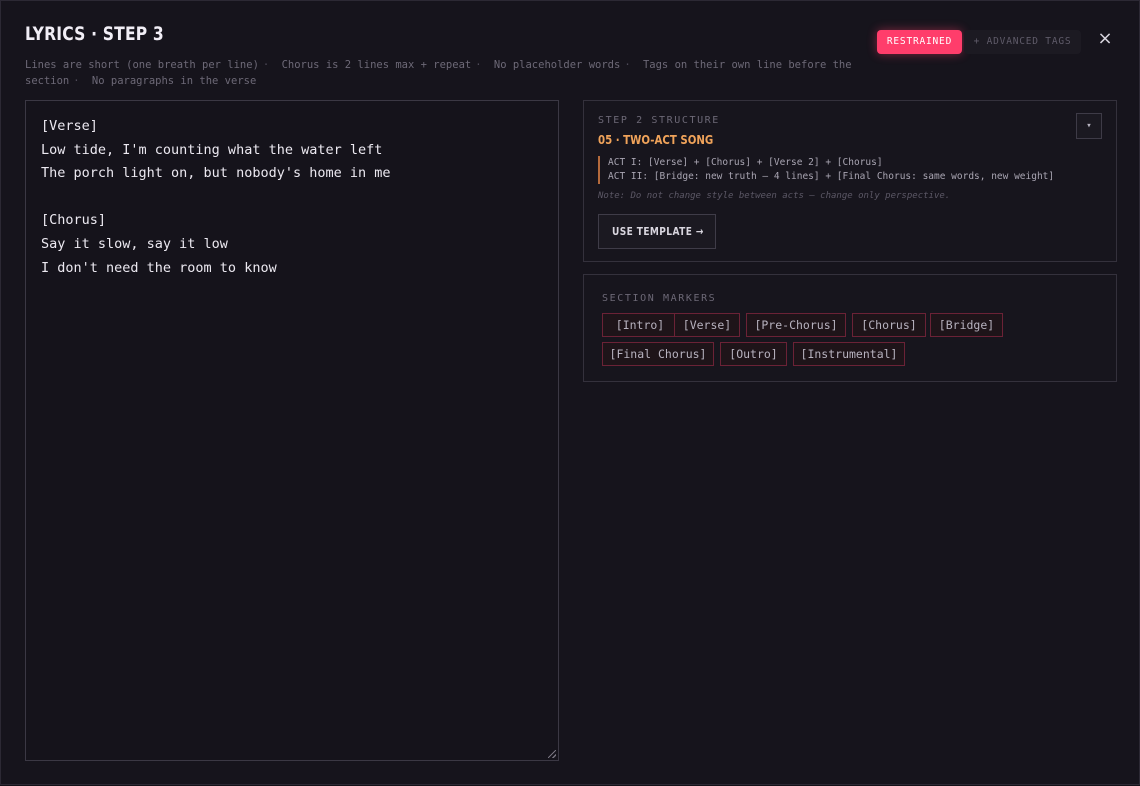 Image resolution: width=1140 pixels, height=786 pixels. What do you see at coordinates (889, 325) in the screenshot?
I see `marker-chip-chorus: [Chorus]` at bounding box center [889, 325].